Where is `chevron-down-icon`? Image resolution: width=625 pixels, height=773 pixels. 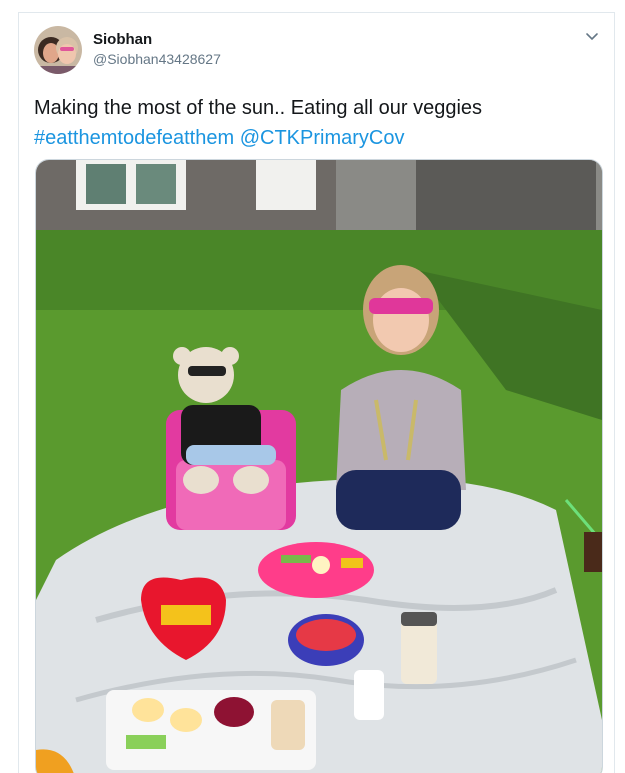
chevron-down-icon is located at coordinates (592, 37).